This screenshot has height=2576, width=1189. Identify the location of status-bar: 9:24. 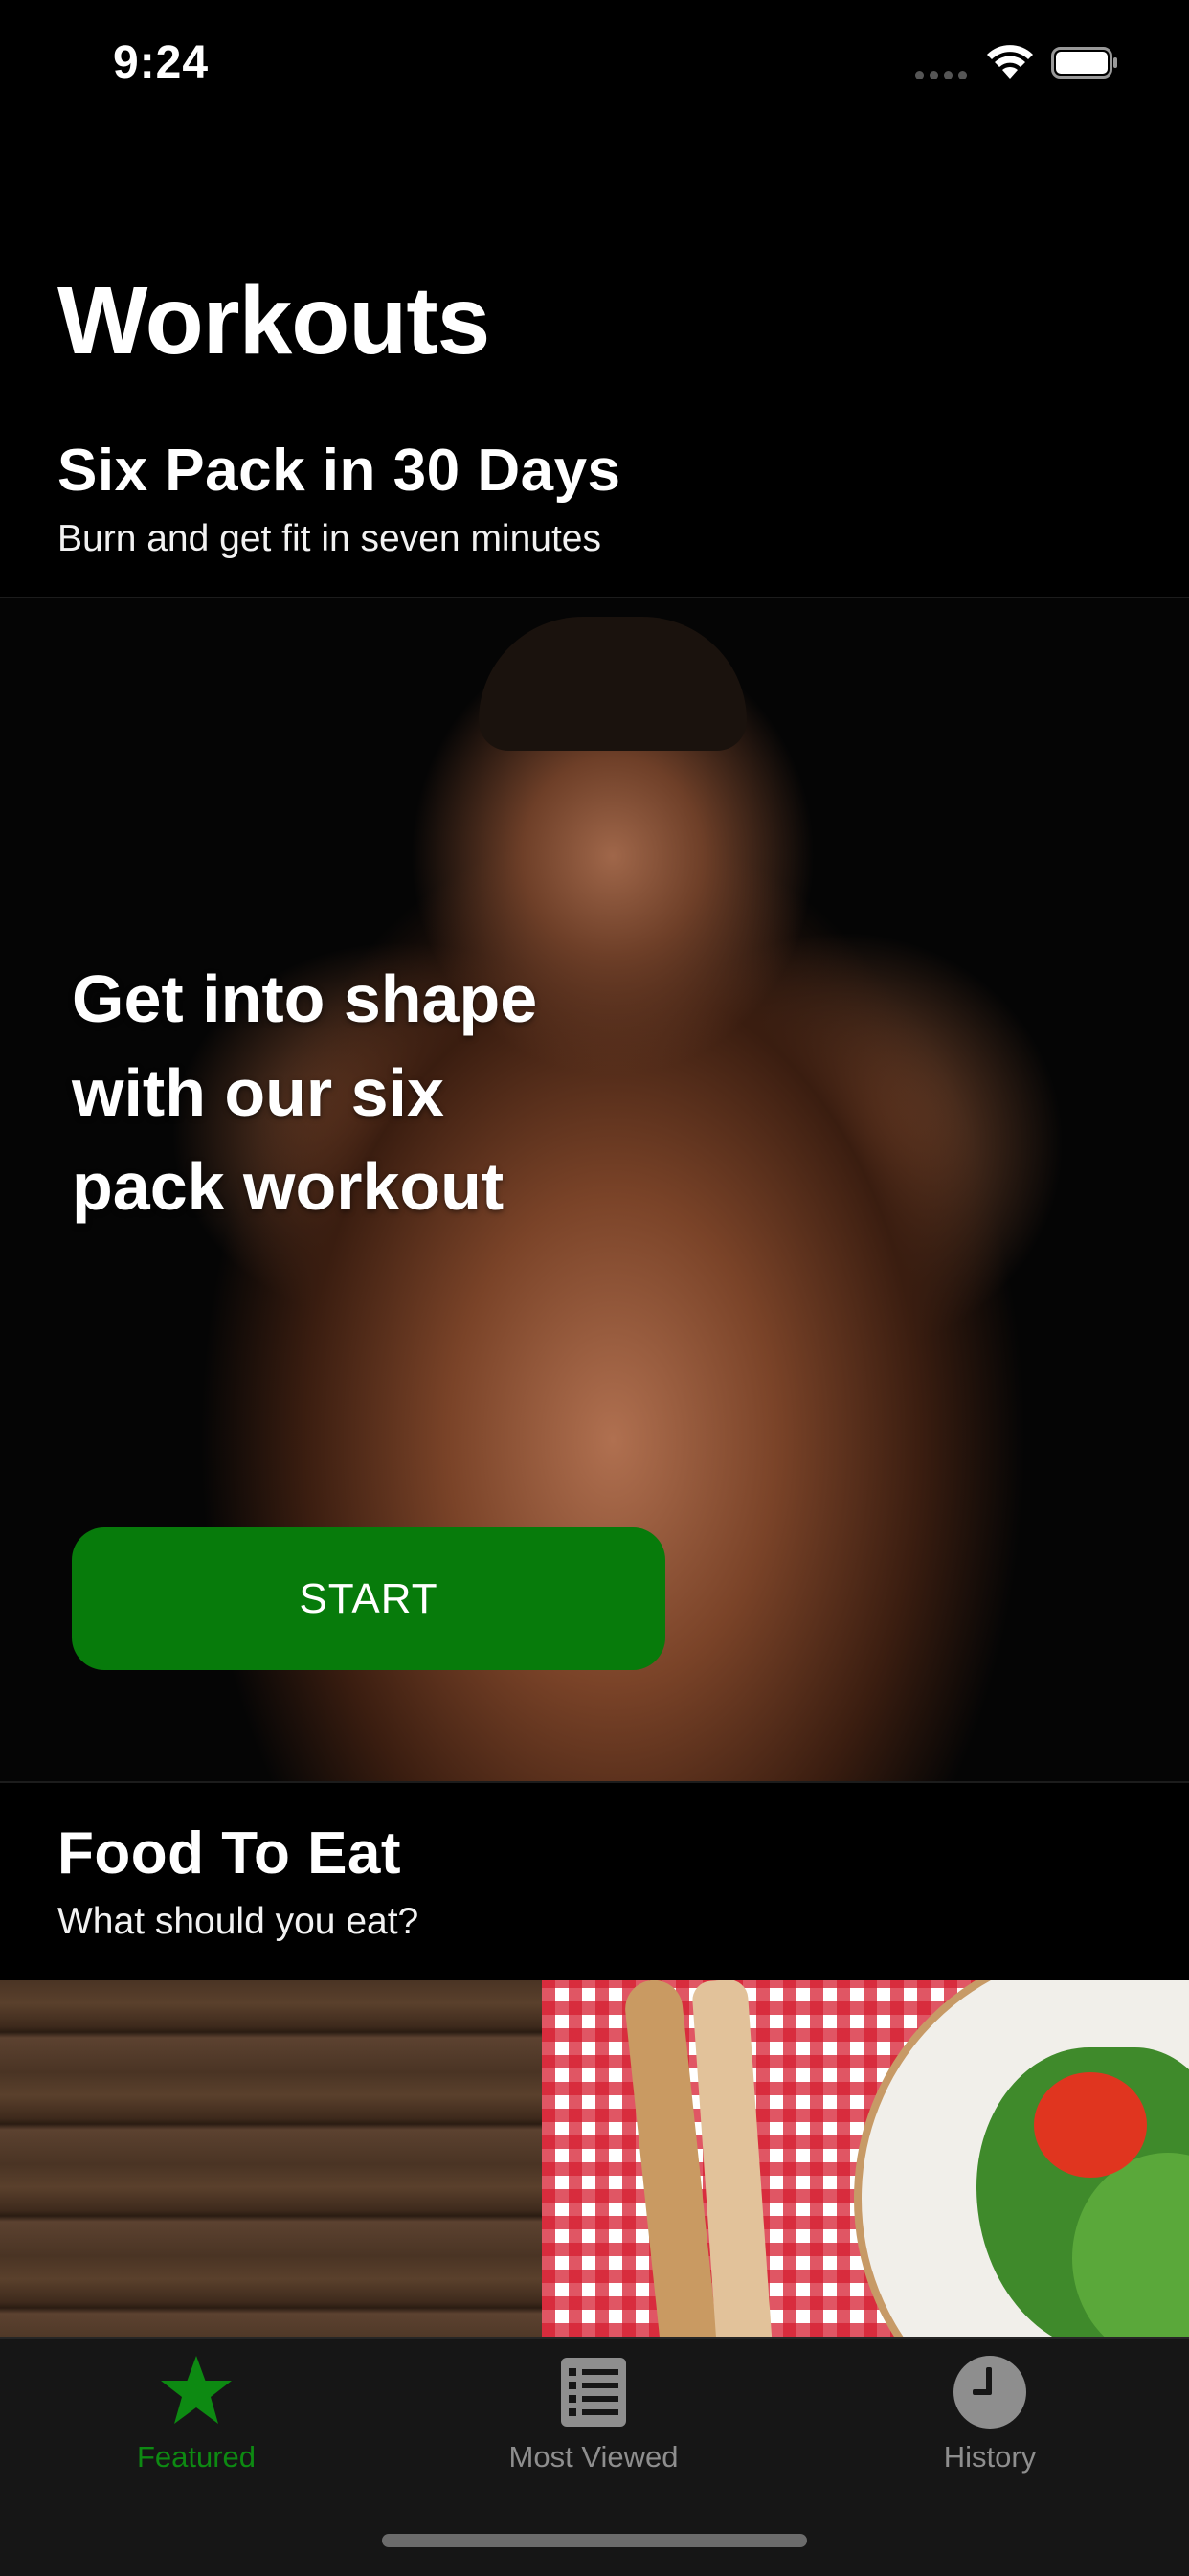
(594, 64).